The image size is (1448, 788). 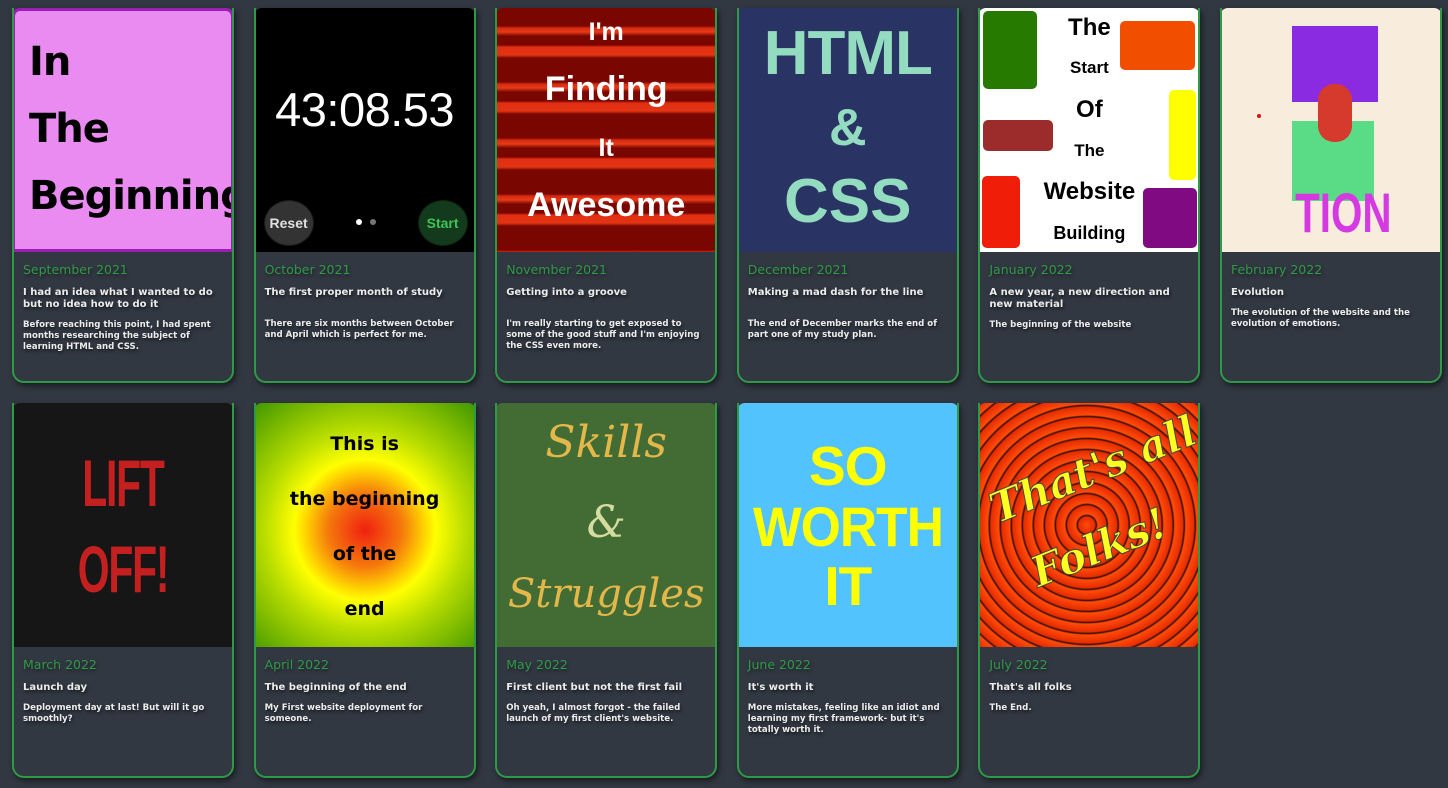 What do you see at coordinates (1010, 708) in the screenshot?
I see `card-description: The End.` at bounding box center [1010, 708].